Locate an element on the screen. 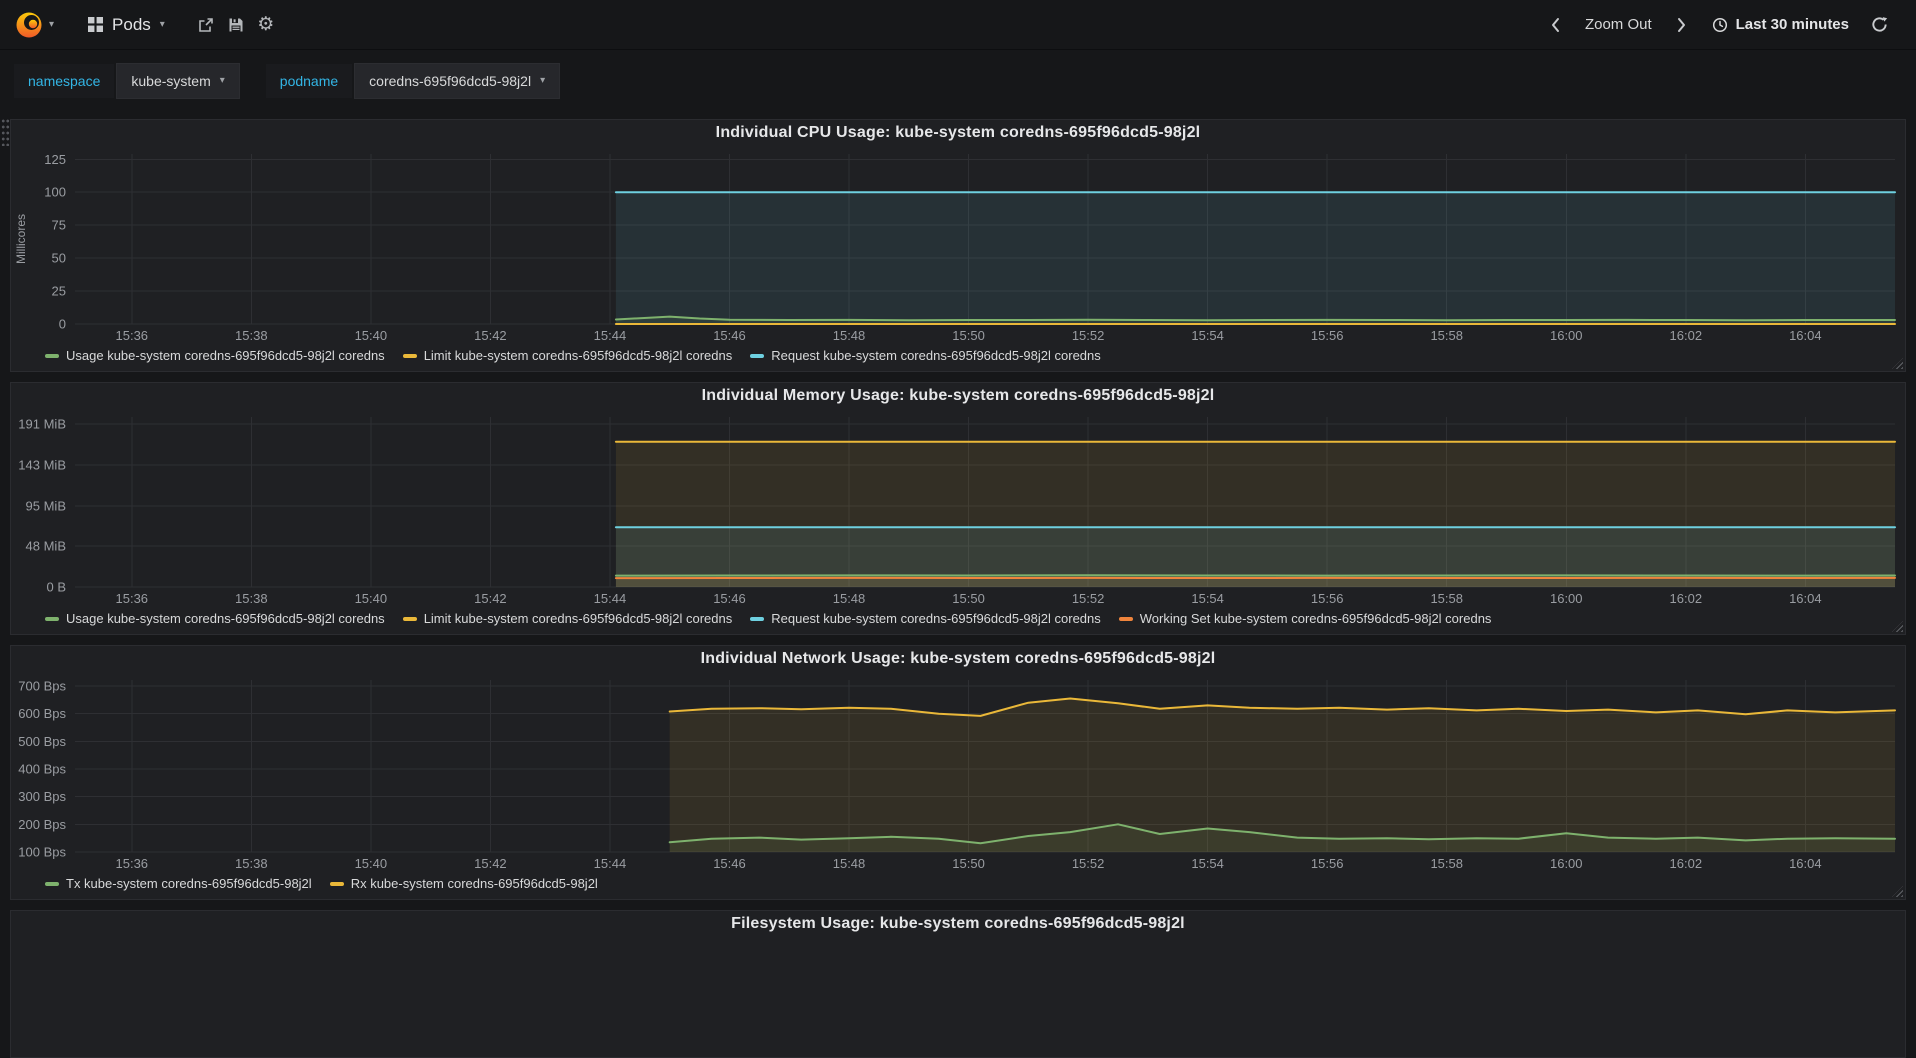 This screenshot has height=1058, width=1916. row-drag-handle is located at coordinates (5, 132).